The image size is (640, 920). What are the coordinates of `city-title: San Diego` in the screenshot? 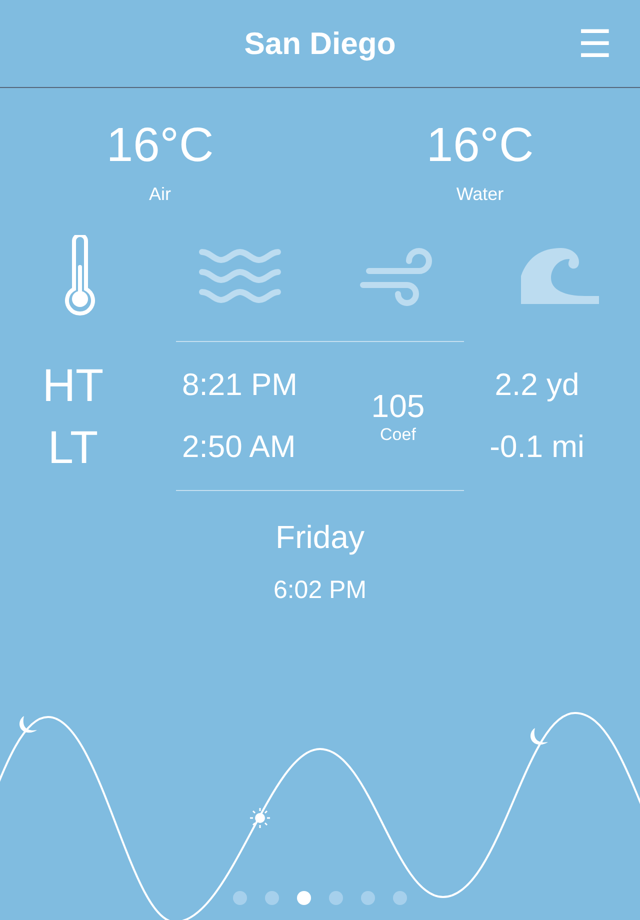 It's located at (320, 44).